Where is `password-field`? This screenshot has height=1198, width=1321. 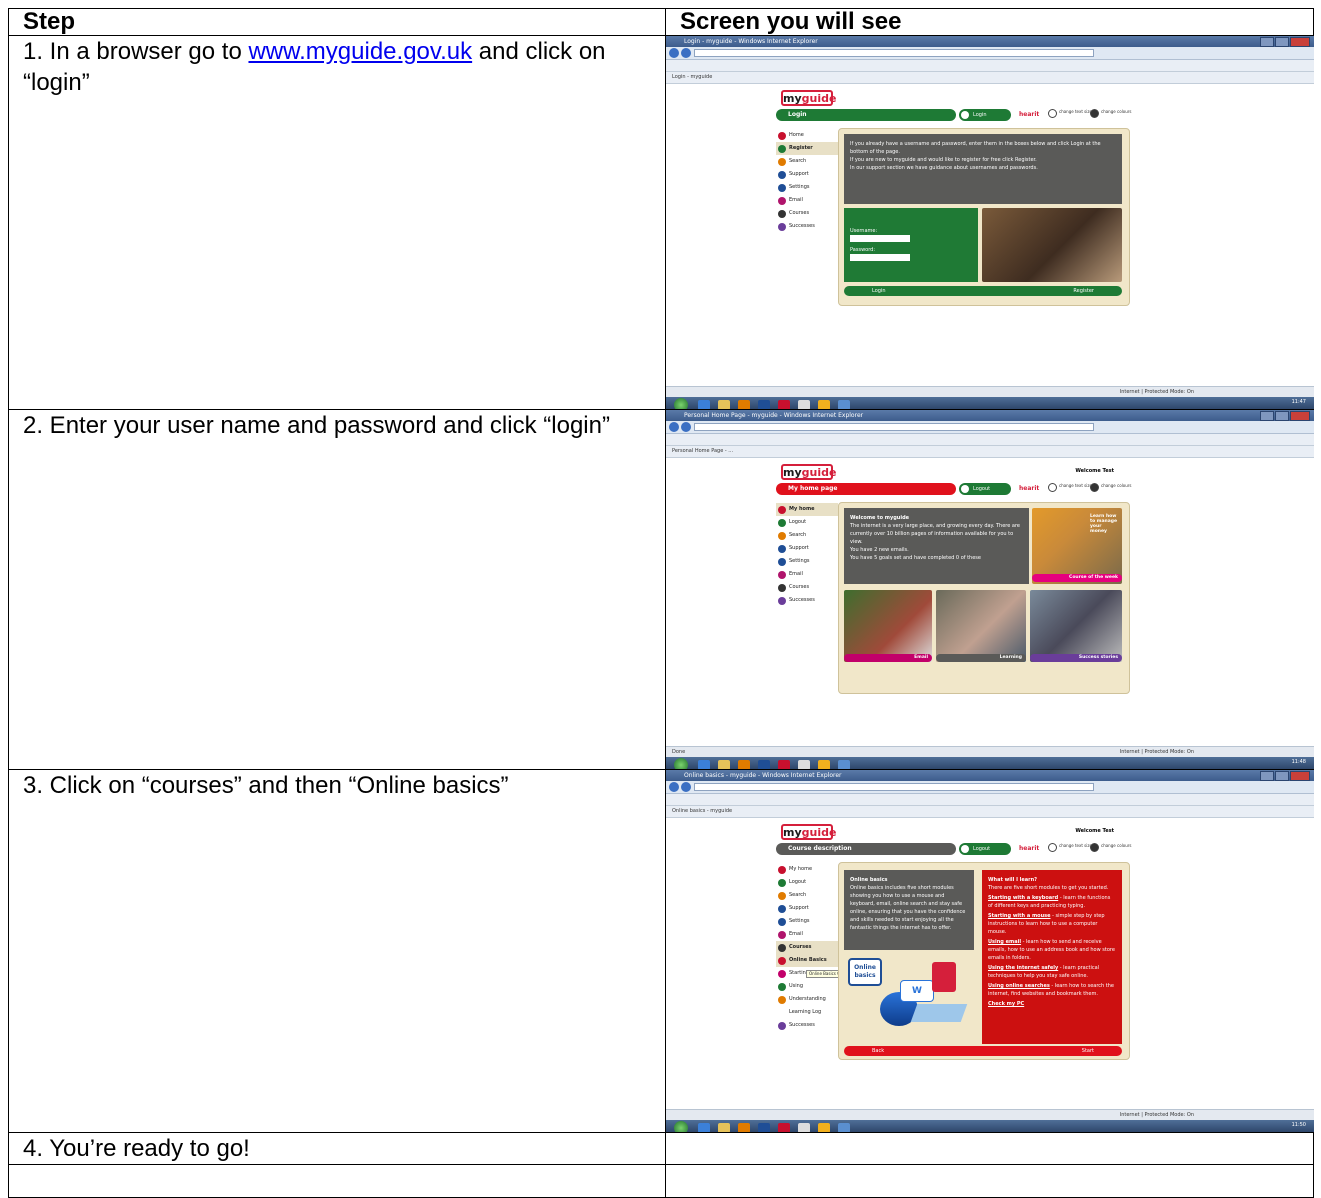
password-field is located at coordinates (880, 257).